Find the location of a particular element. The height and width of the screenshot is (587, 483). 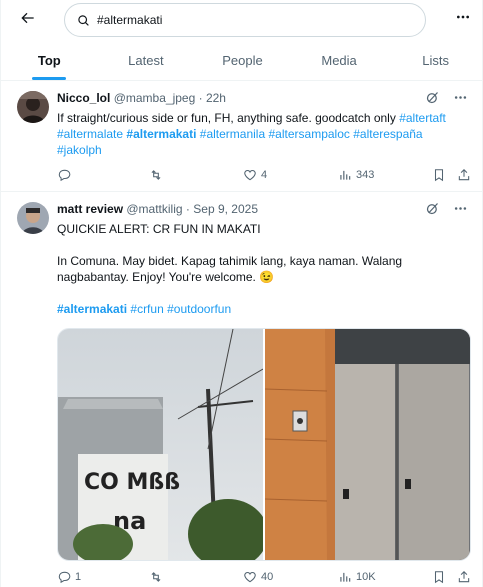

author-handle: @mamba_jpeg is located at coordinates (155, 98).